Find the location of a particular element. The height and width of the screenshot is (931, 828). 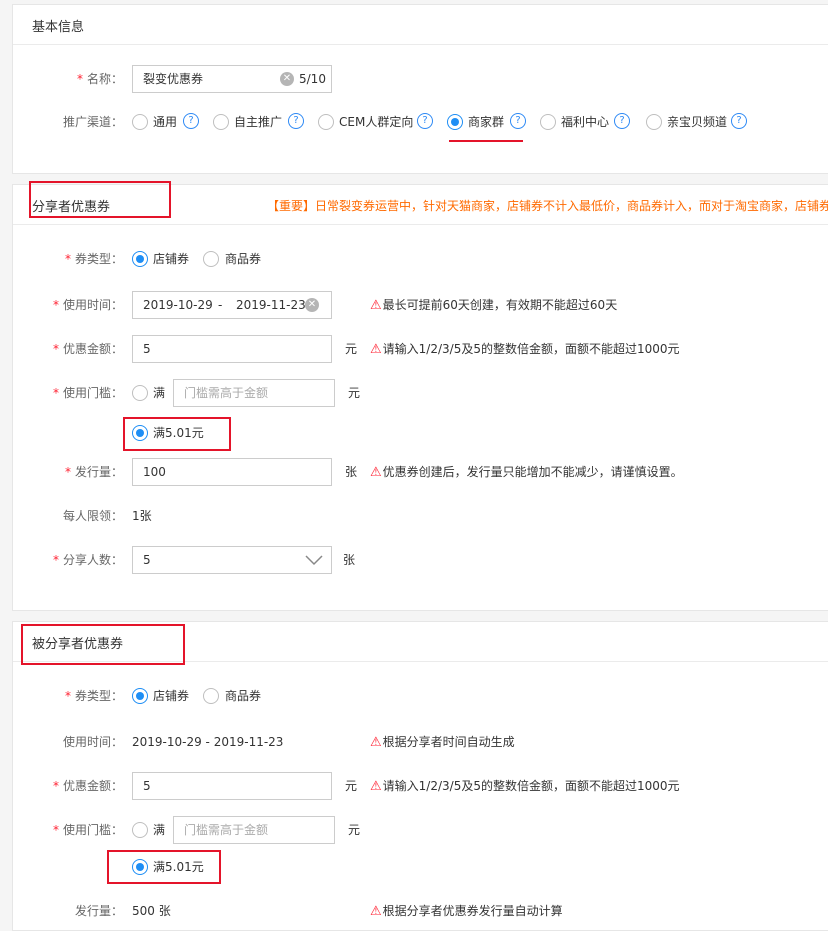

sharer-limit-row: 每人限领： 1张 is located at coordinates (420, 516).